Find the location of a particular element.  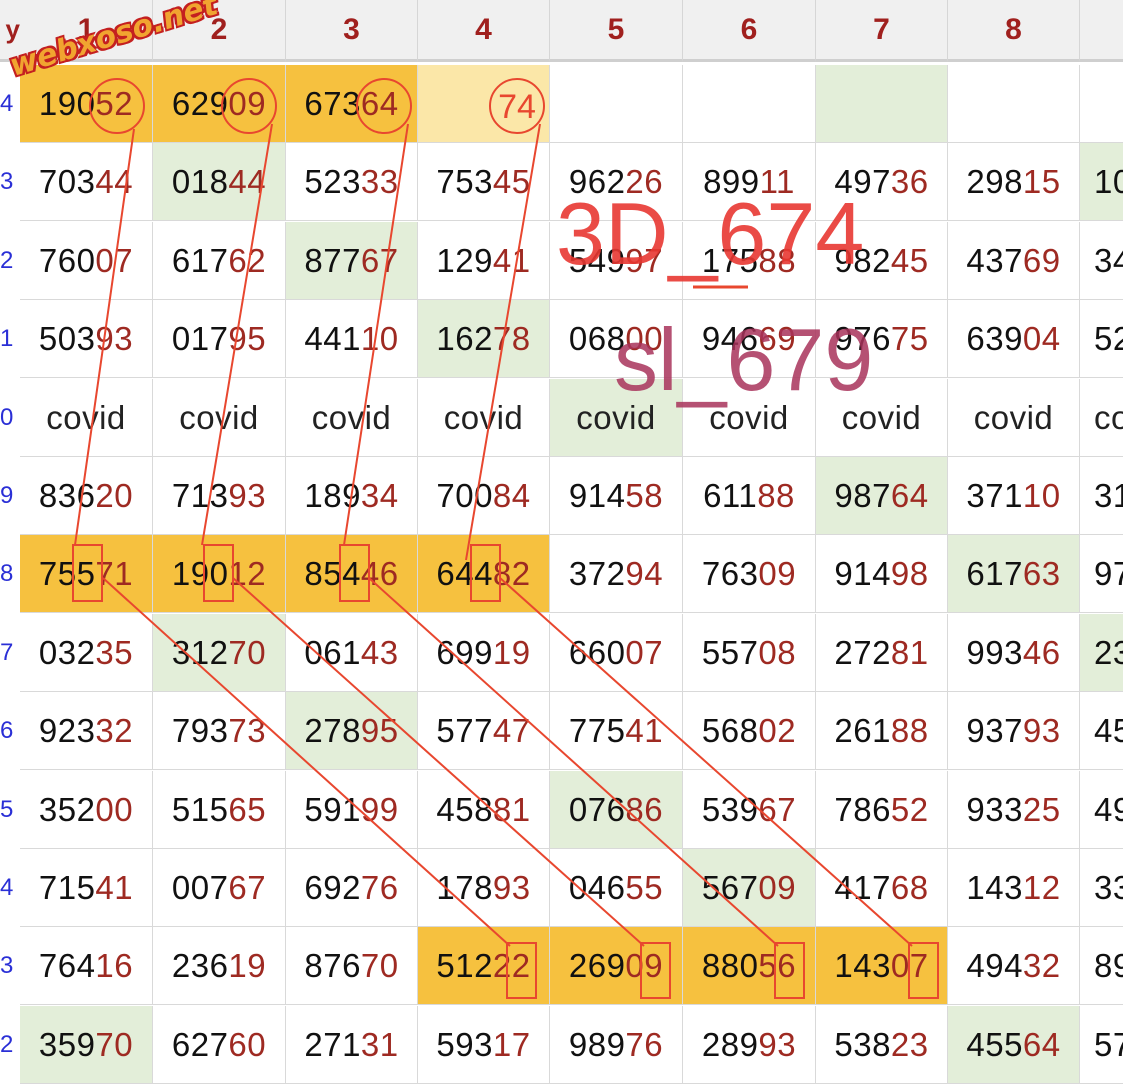

cell-prefix-digits: 89 is located at coordinates (1108, 965).